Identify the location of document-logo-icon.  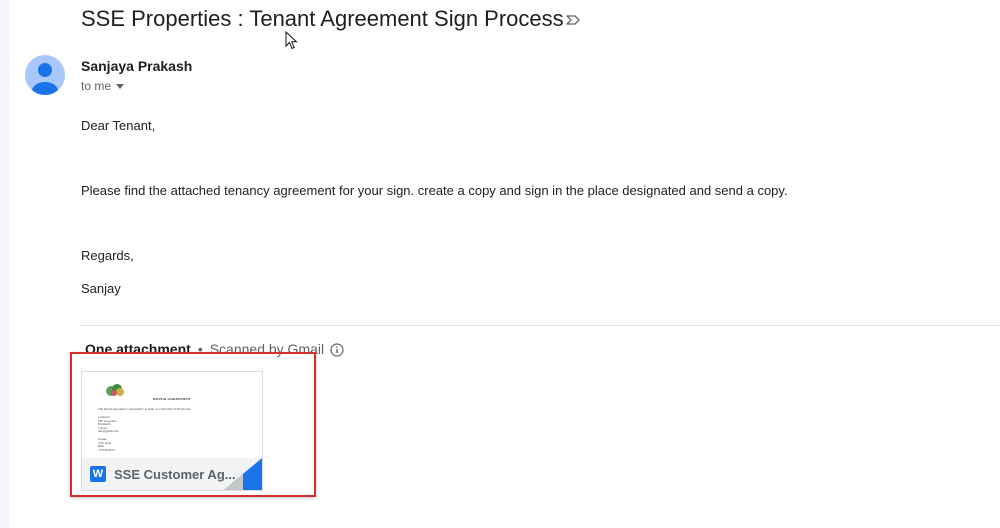
(115, 390).